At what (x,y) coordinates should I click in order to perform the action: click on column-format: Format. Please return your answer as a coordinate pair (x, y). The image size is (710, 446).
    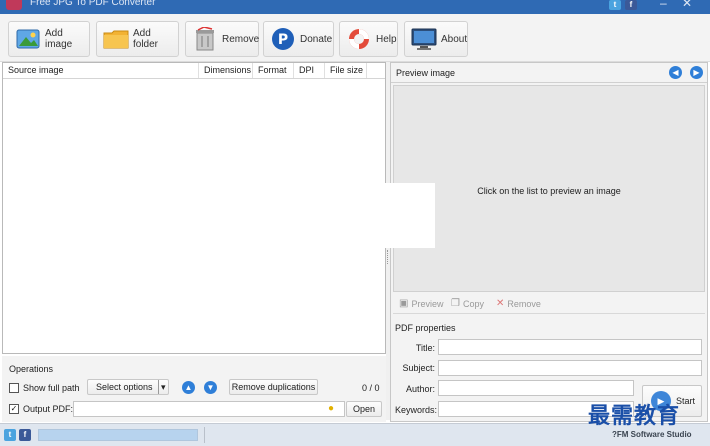
    Looking at the image, I should click on (273, 70).